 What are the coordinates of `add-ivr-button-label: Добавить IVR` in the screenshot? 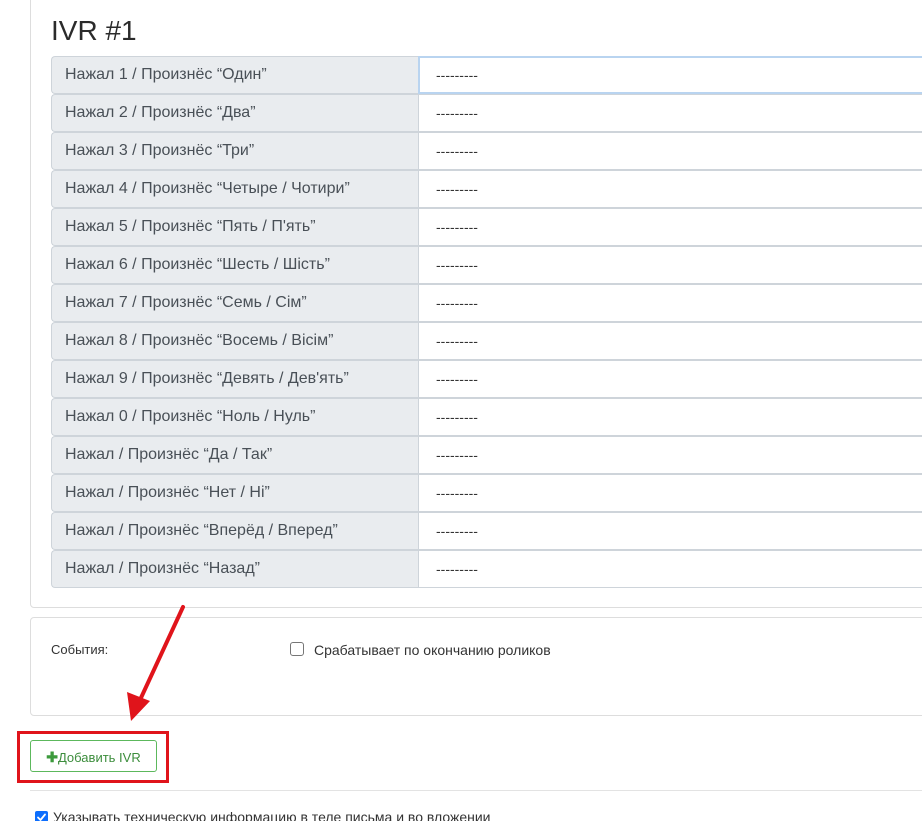 It's located at (99, 757).